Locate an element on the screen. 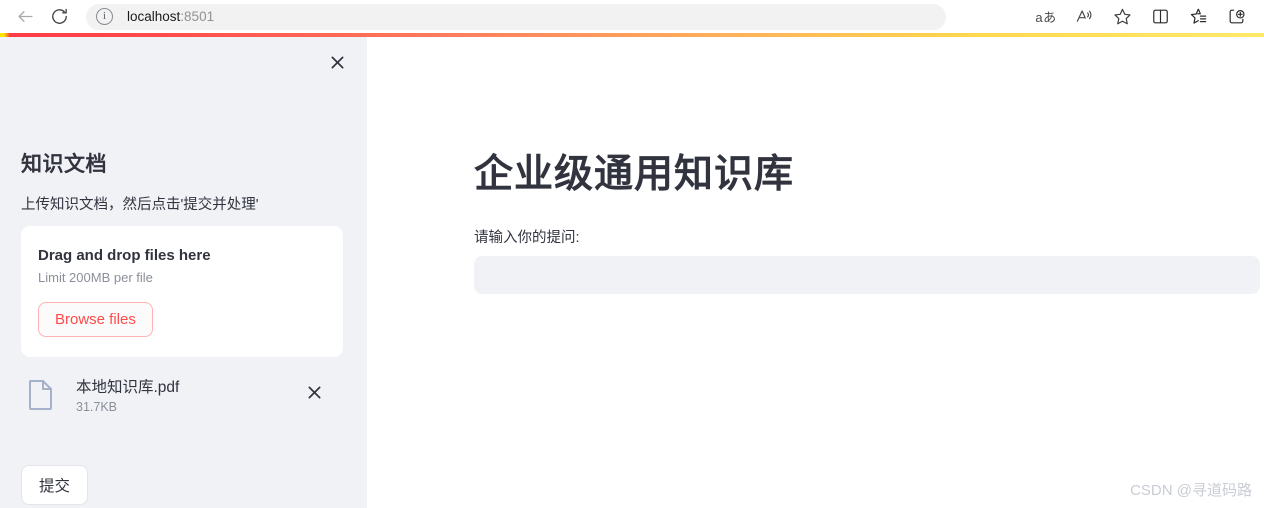  favorite-star-icon is located at coordinates (1122, 16).